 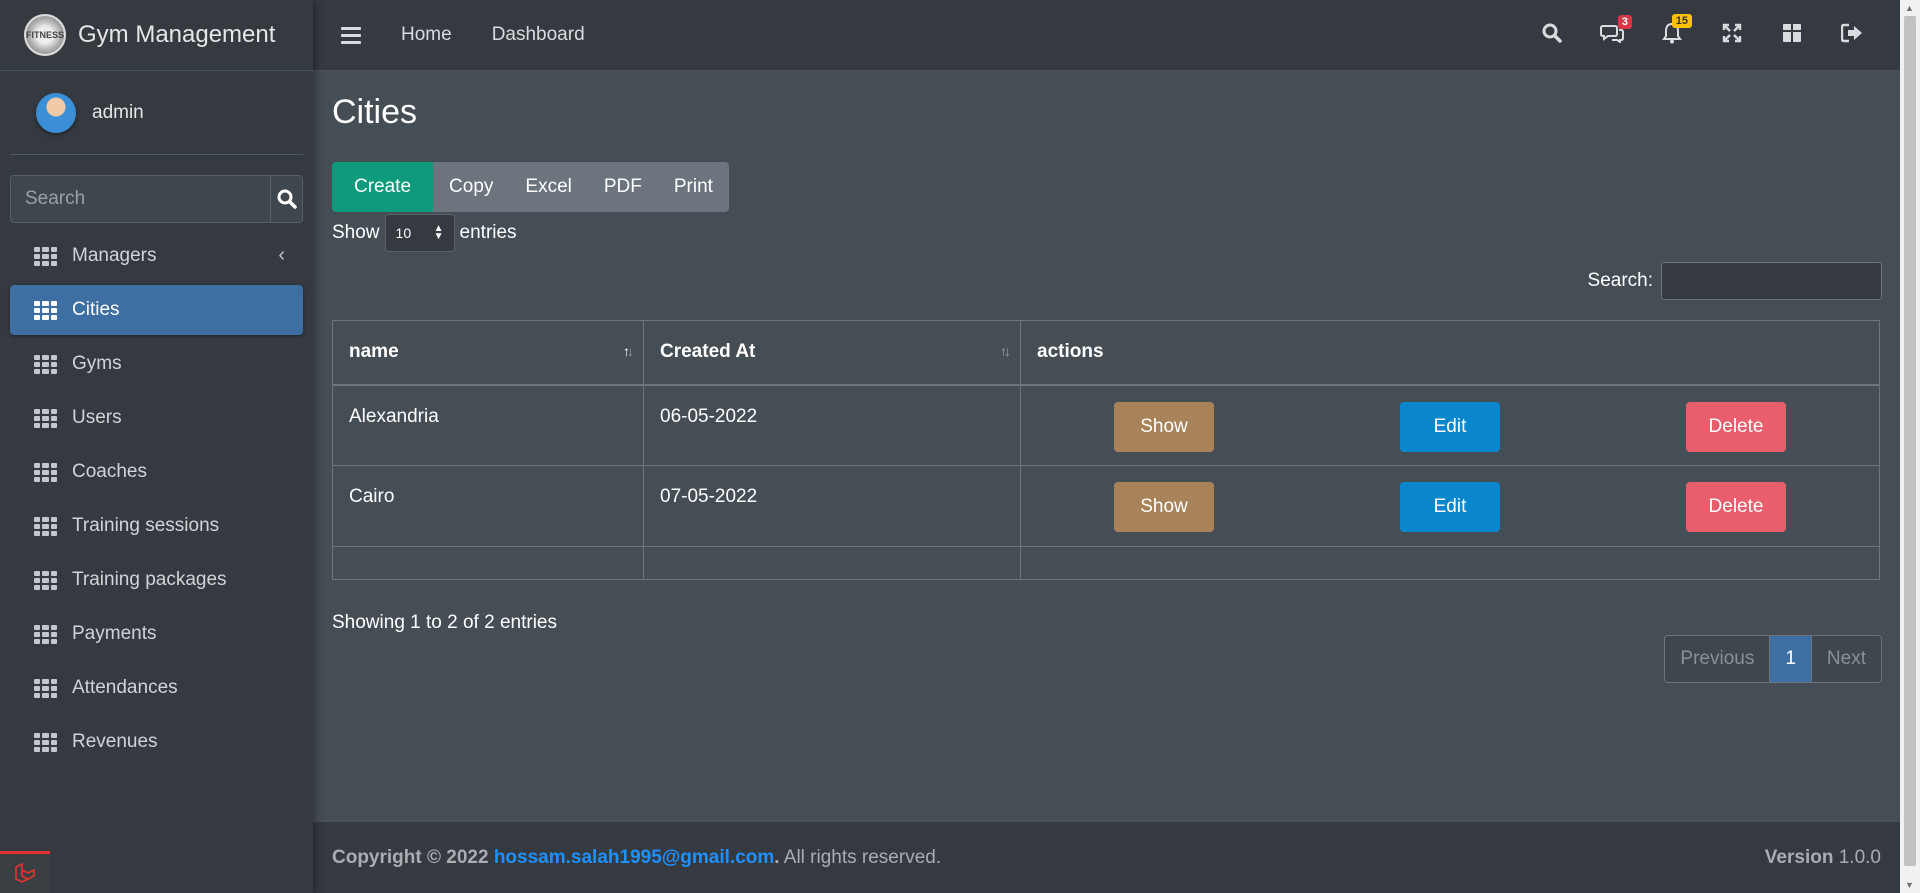 I want to click on pagination-previous: Previous, so click(x=1717, y=659).